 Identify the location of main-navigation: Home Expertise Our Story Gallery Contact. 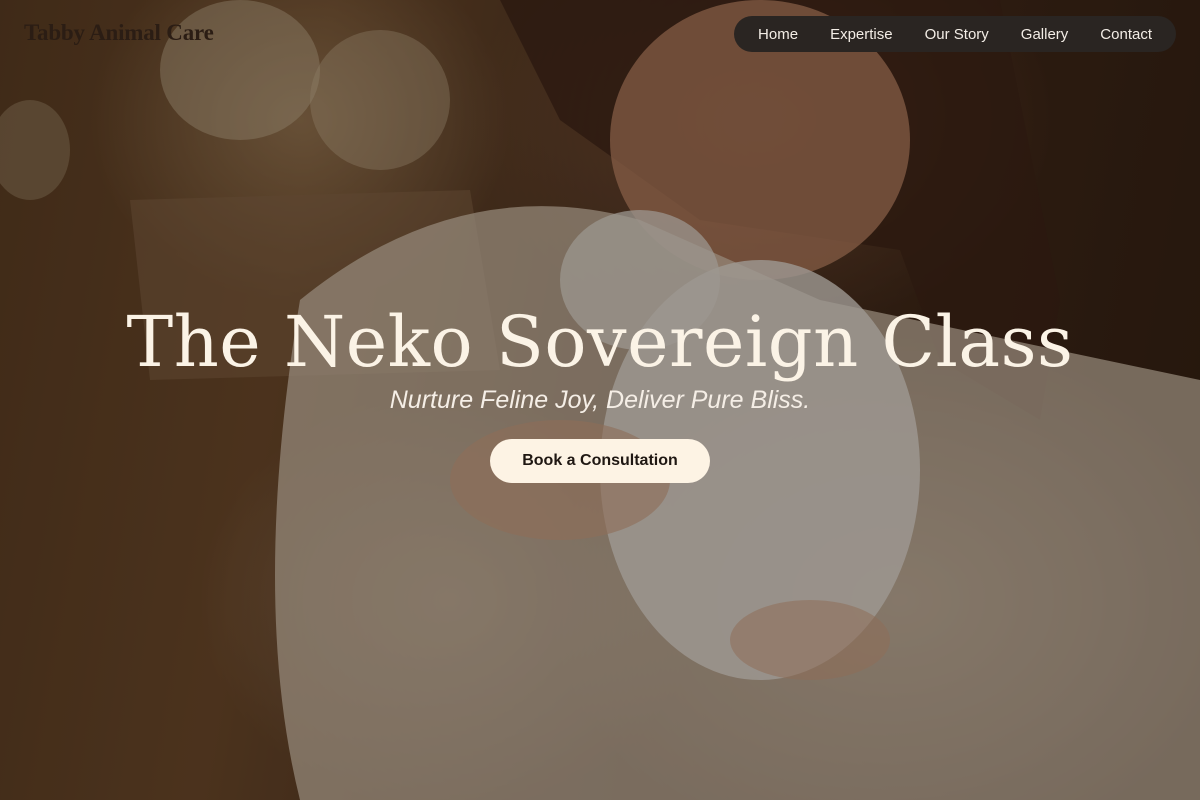
(955, 34).